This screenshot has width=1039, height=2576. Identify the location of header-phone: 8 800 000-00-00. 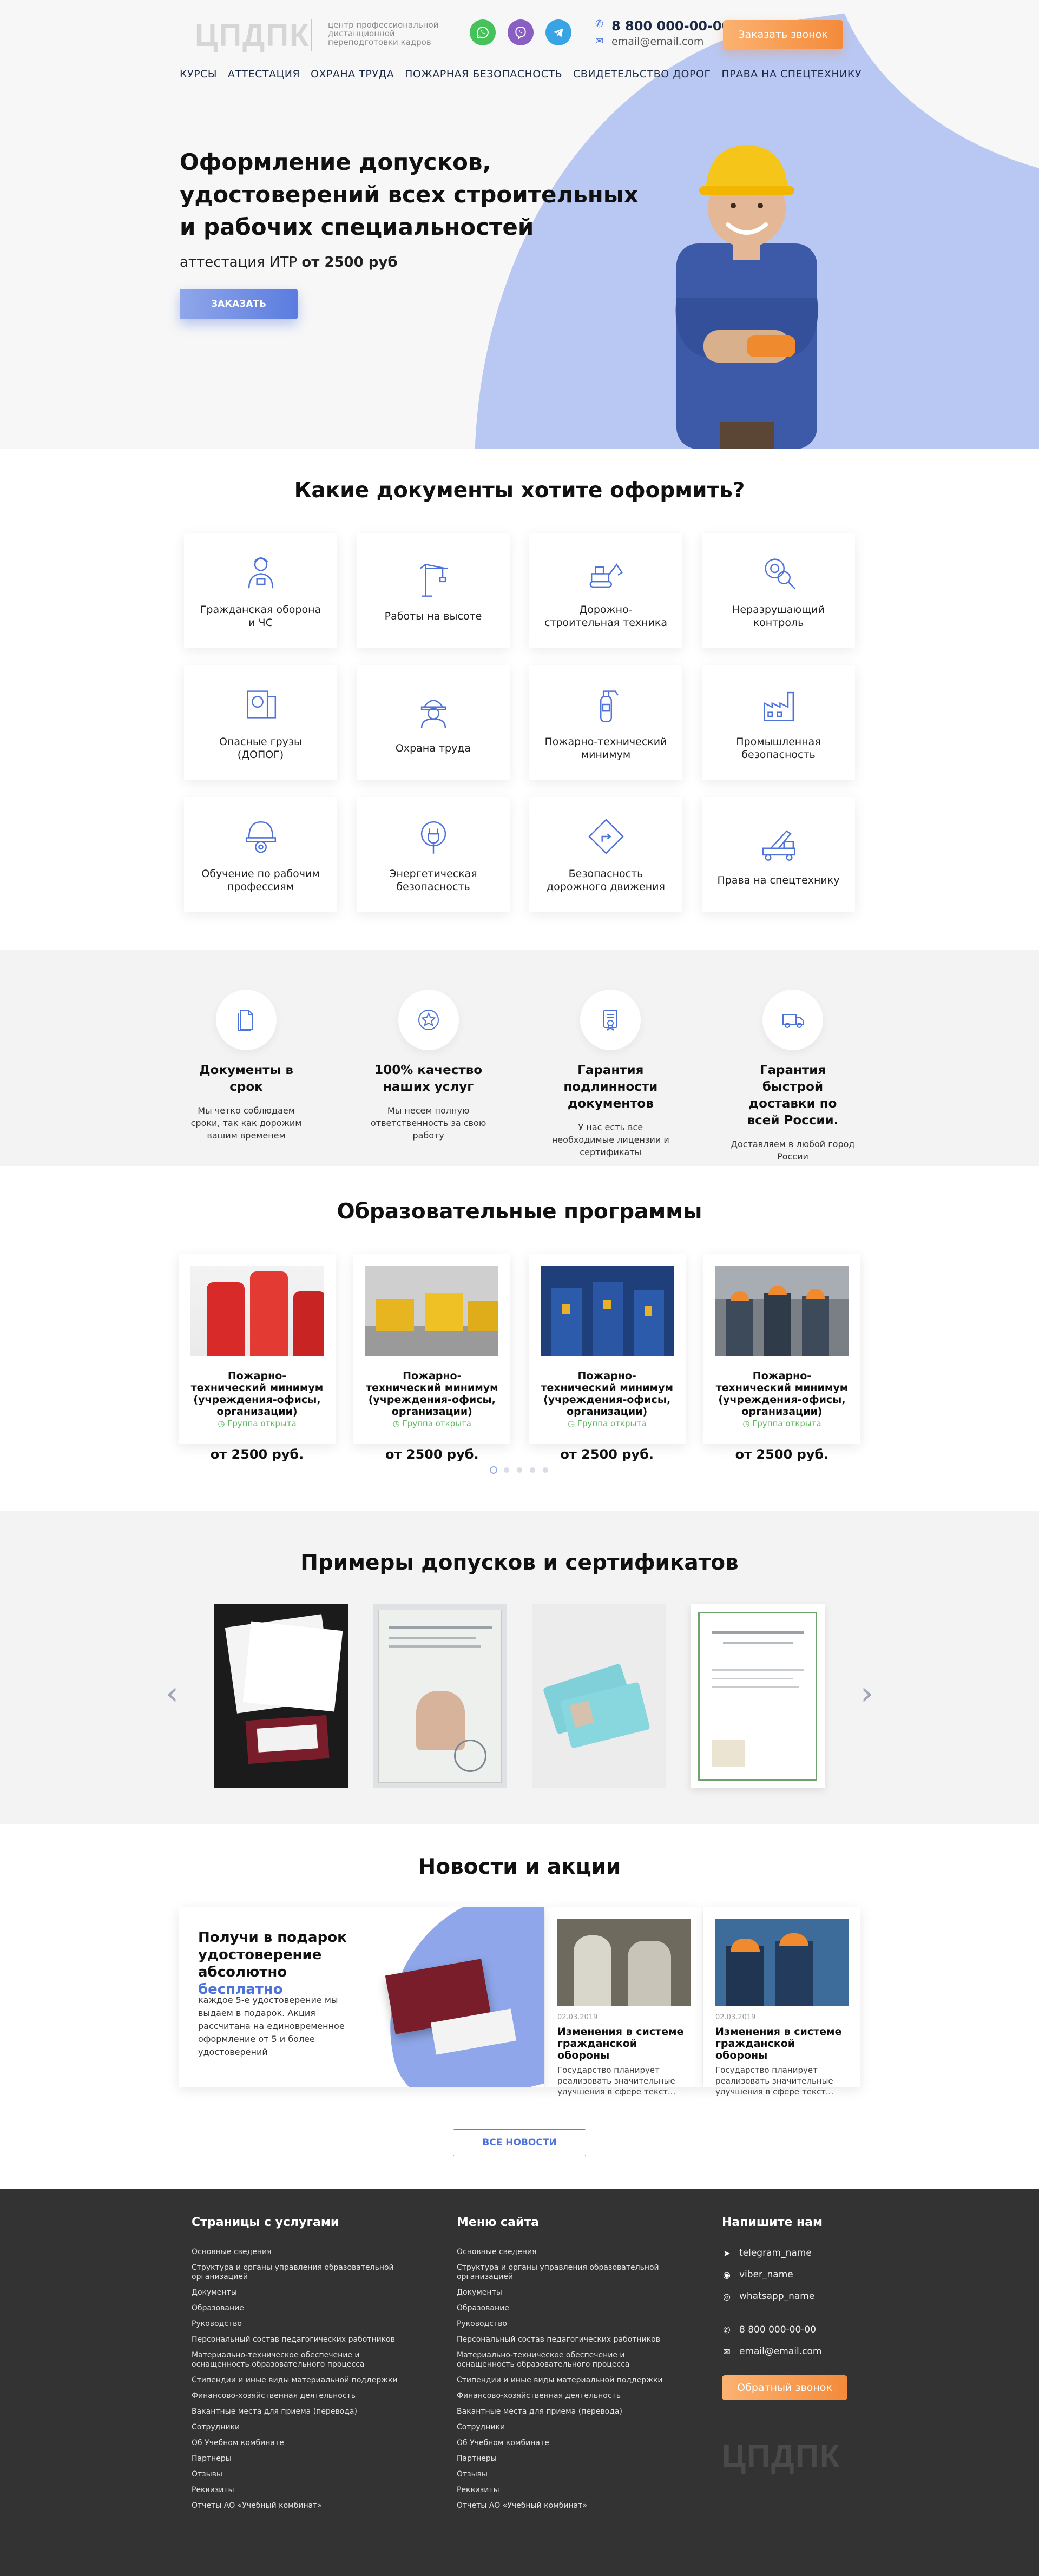
(671, 26).